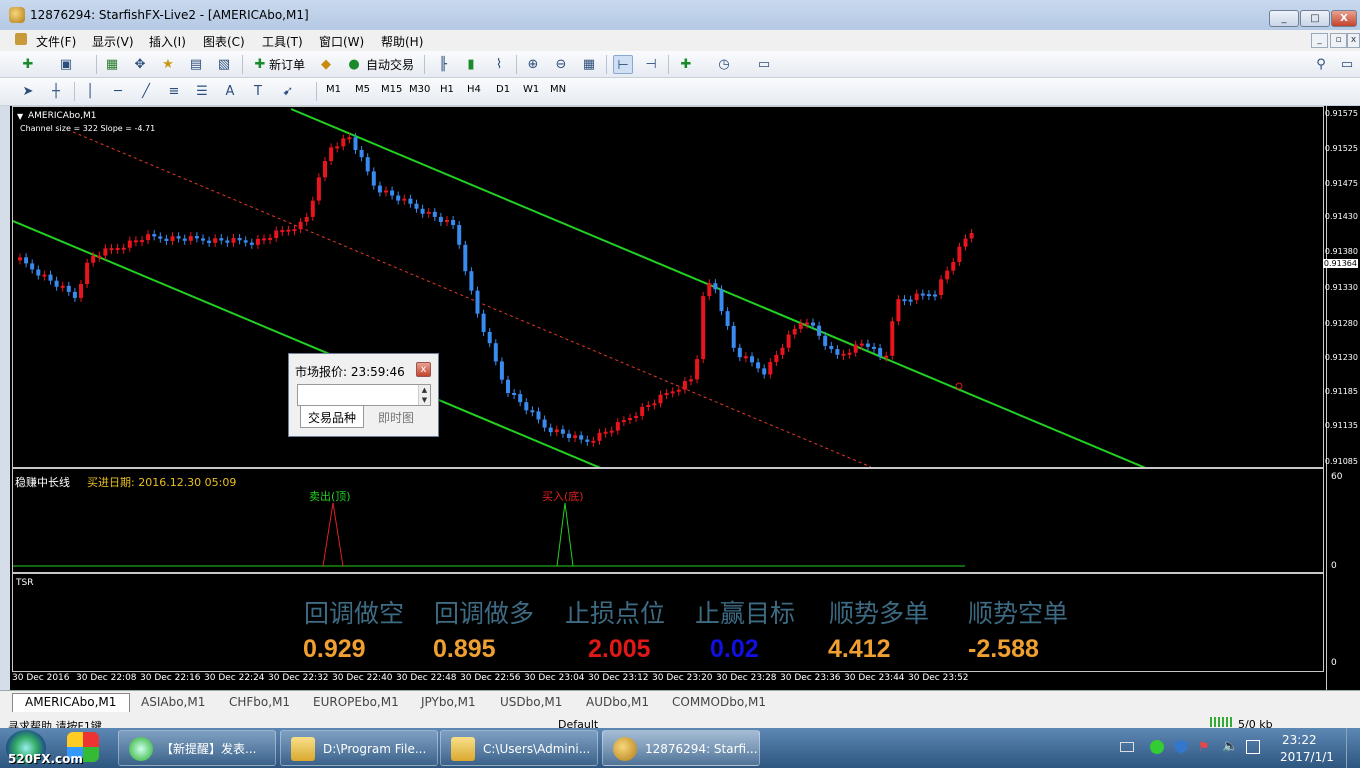 The height and width of the screenshot is (768, 1360). Describe the element at coordinates (1353, 40) in the screenshot. I see `mdi-close-button: x` at that location.